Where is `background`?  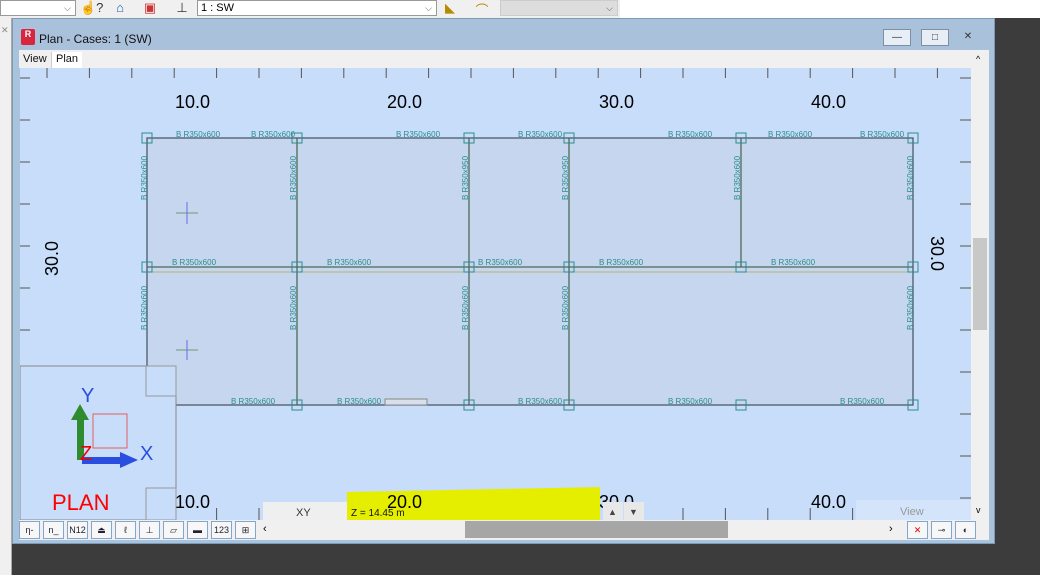
background is located at coordinates (830, 9).